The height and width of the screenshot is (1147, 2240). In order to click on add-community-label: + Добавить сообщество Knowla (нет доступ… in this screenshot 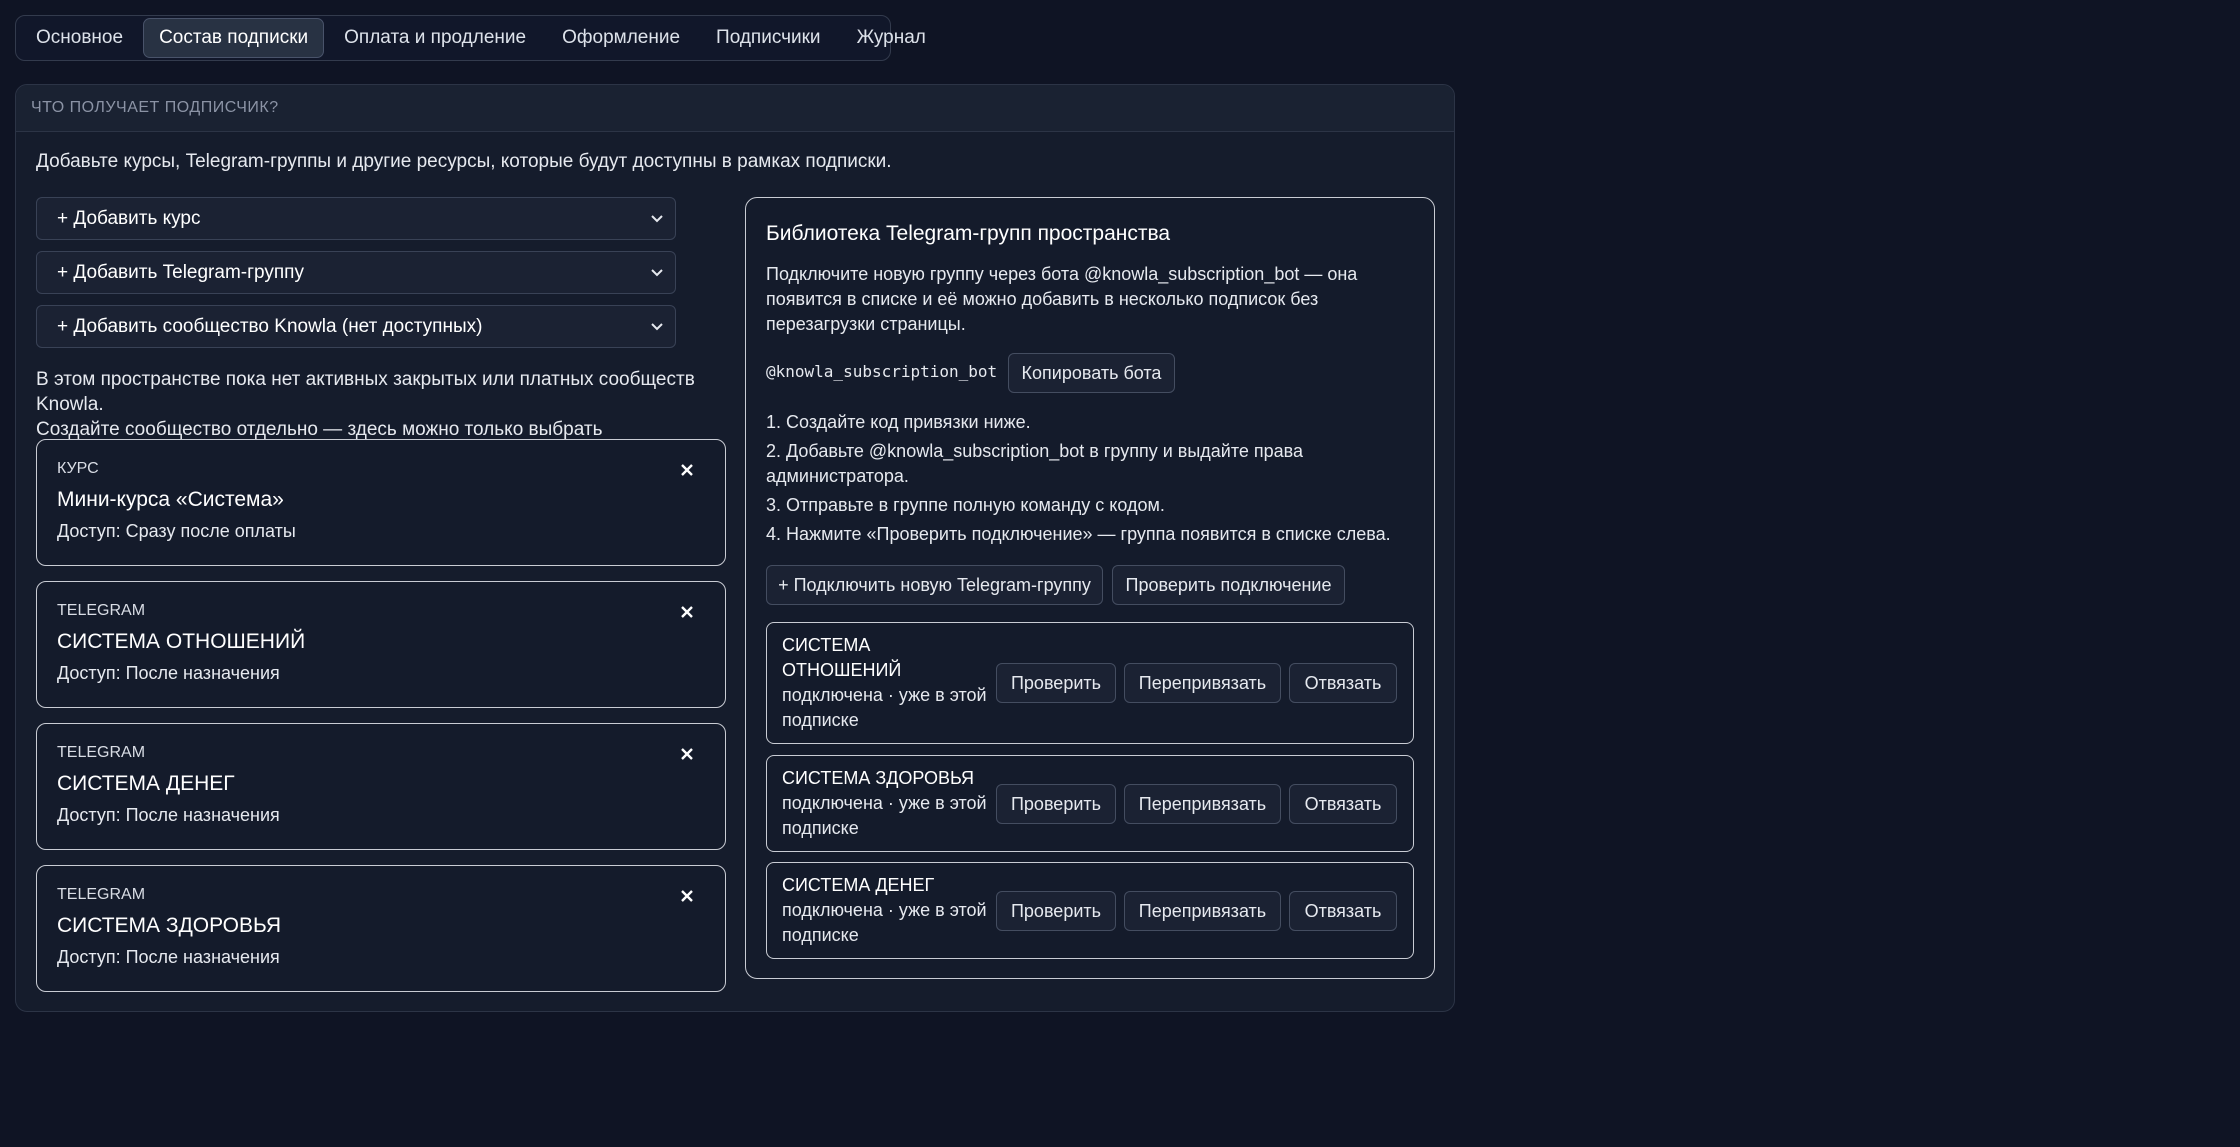, I will do `click(270, 326)`.